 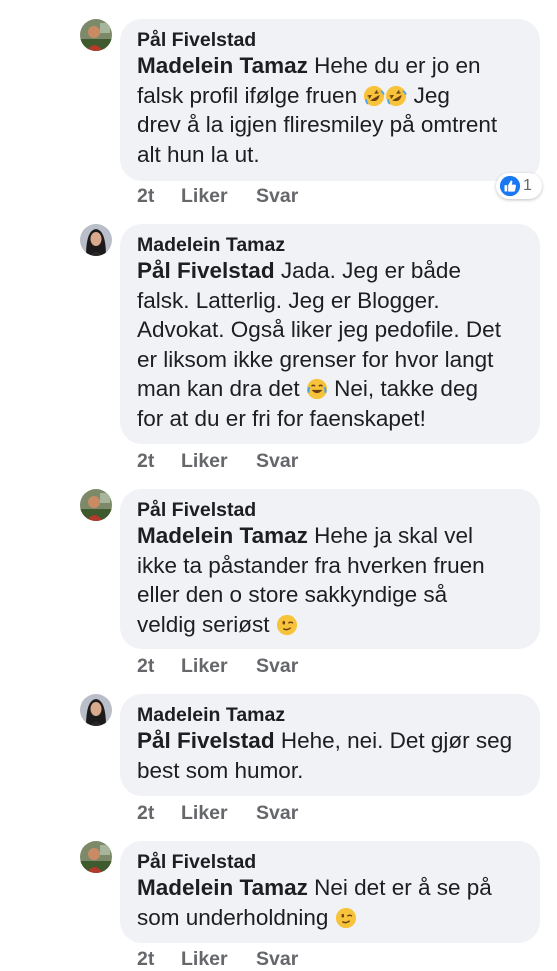 I want to click on comment-line: Hehe, nei. Det gjør seg, so click(x=396, y=740).